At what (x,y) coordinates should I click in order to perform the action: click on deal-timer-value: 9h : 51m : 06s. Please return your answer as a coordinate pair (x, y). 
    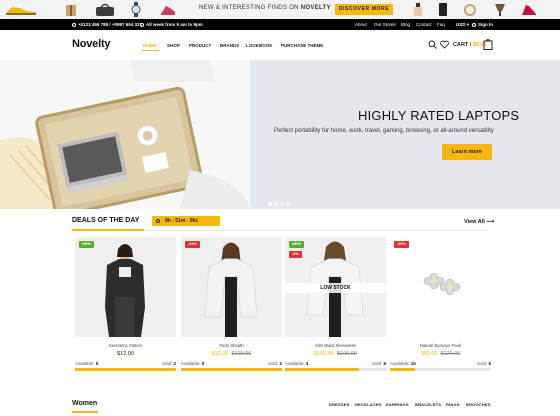
    Looking at the image, I should click on (182, 221).